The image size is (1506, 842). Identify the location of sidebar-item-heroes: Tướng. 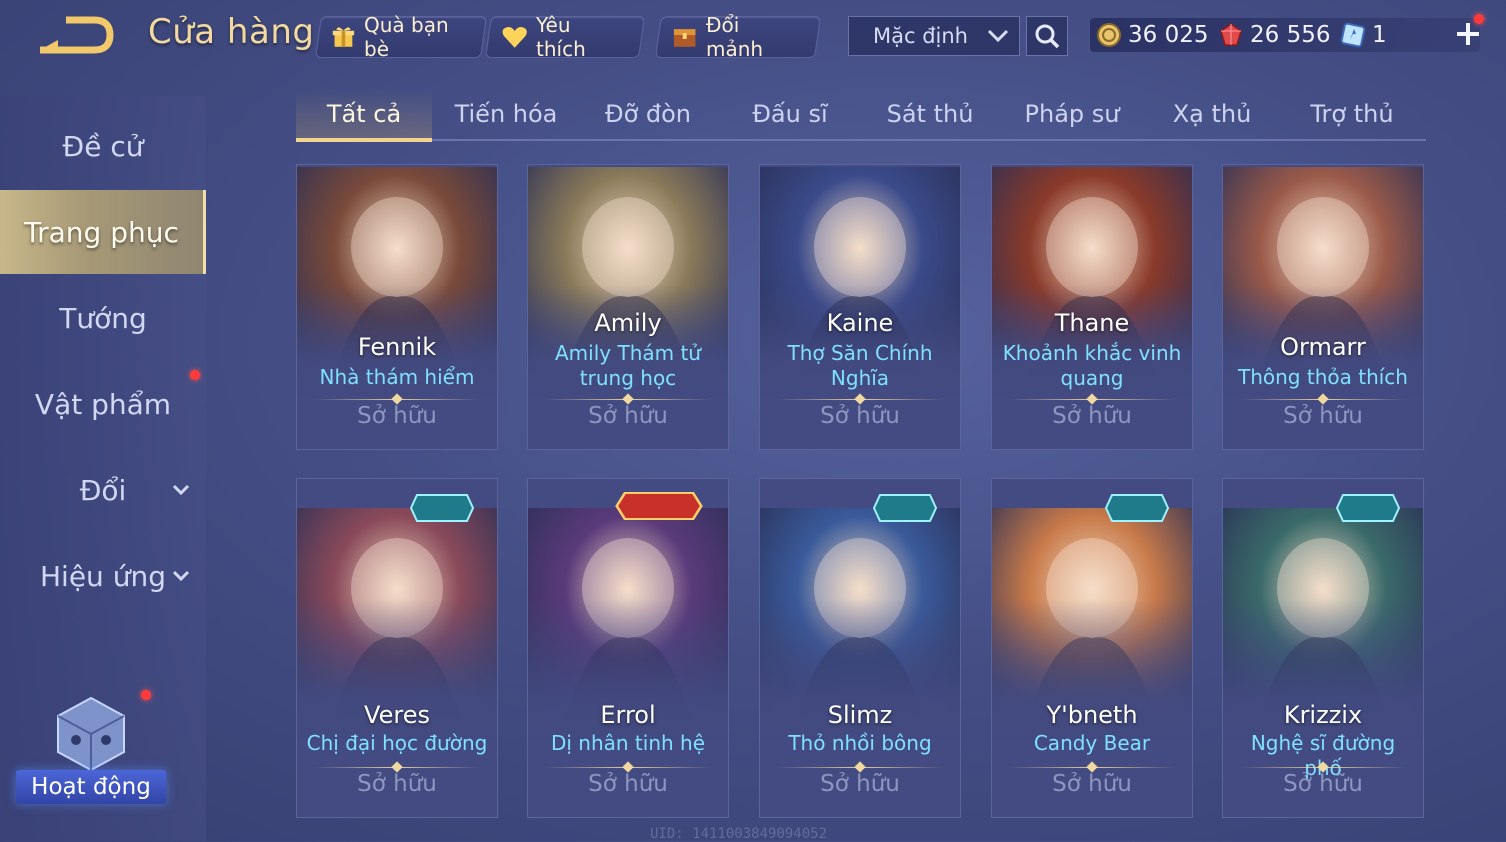
(103, 318).